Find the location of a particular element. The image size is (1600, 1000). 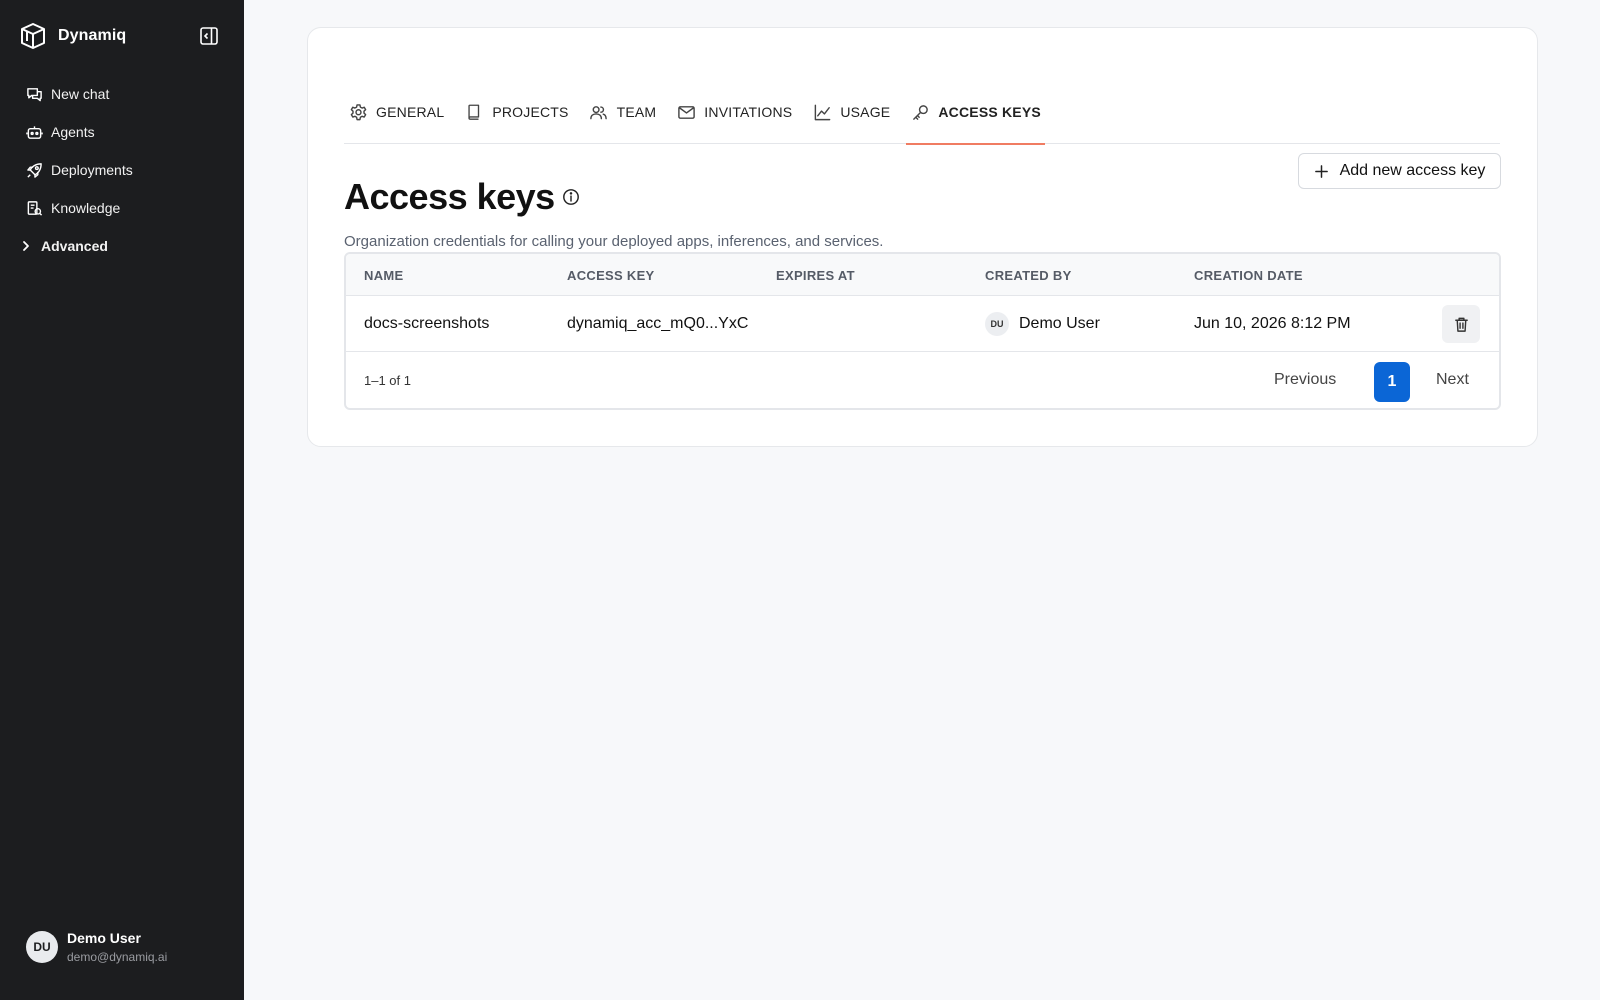

pagination-next-button: Next is located at coordinates (1452, 380).